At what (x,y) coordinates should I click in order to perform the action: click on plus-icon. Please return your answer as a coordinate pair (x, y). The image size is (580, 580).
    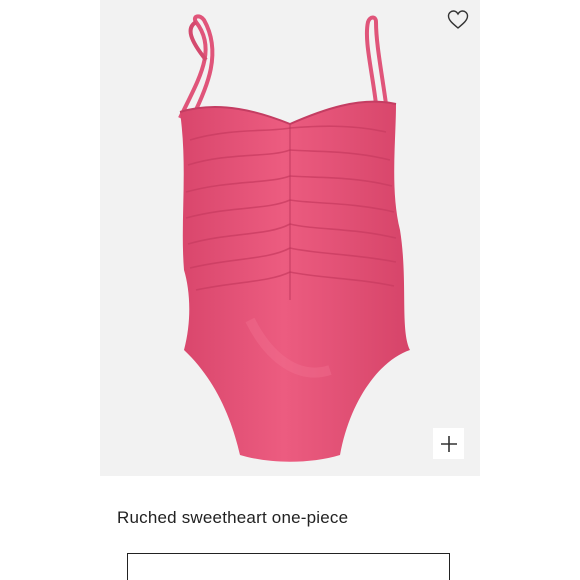
    Looking at the image, I should click on (448, 443).